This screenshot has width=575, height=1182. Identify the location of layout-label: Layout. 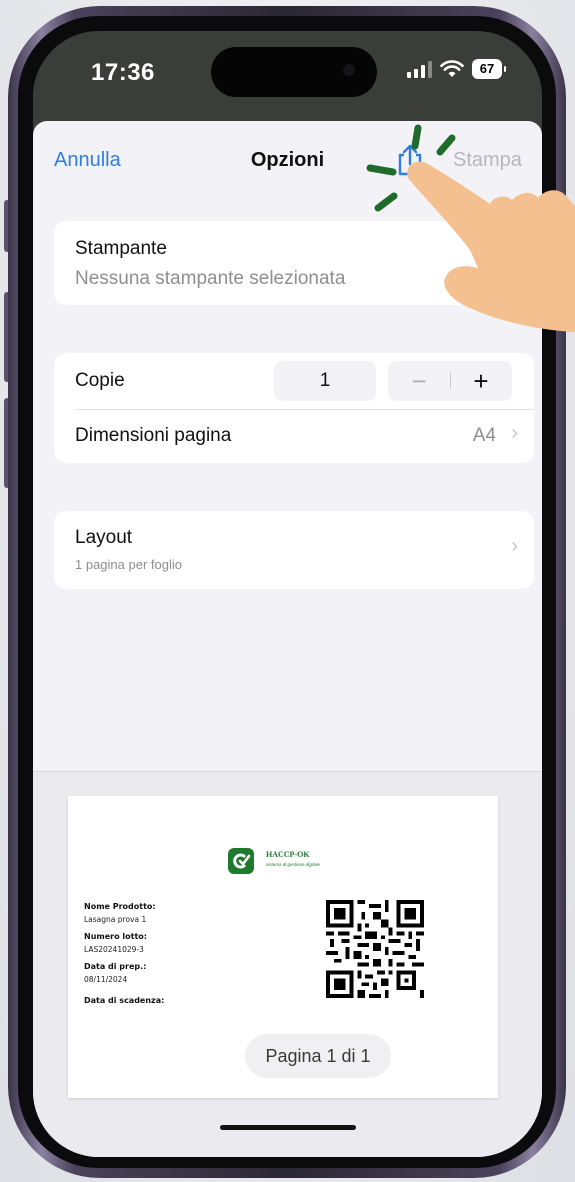
(104, 537).